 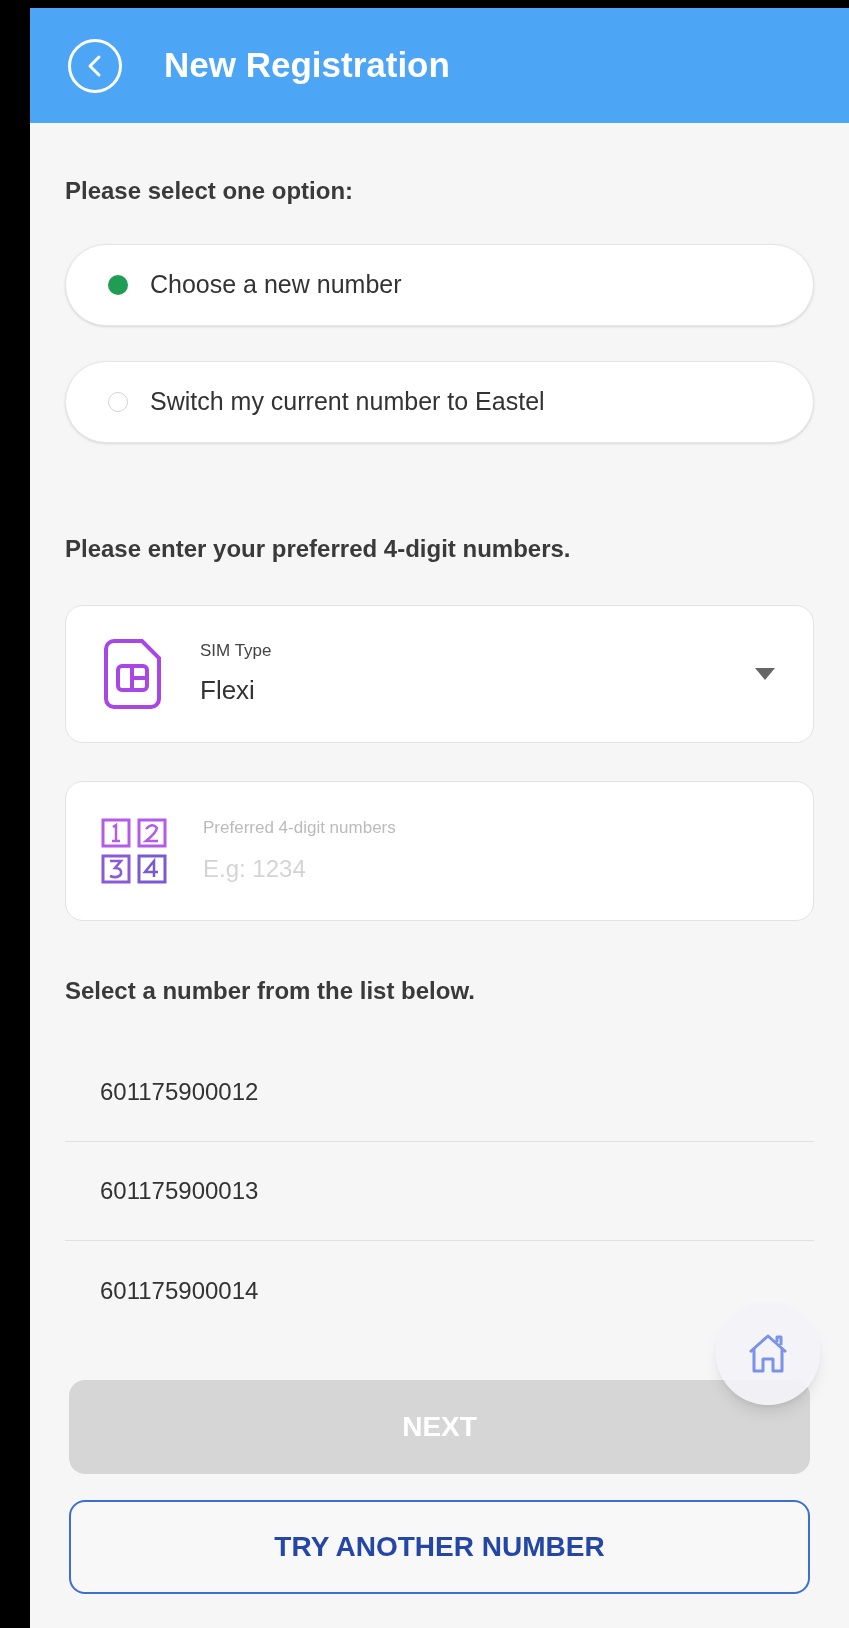 What do you see at coordinates (95, 65) in the screenshot?
I see `back-button` at bounding box center [95, 65].